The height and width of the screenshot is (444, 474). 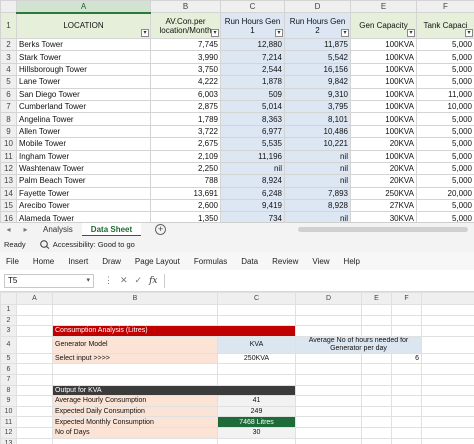 I want to click on table-cell: 11,000, so click(x=445, y=94).